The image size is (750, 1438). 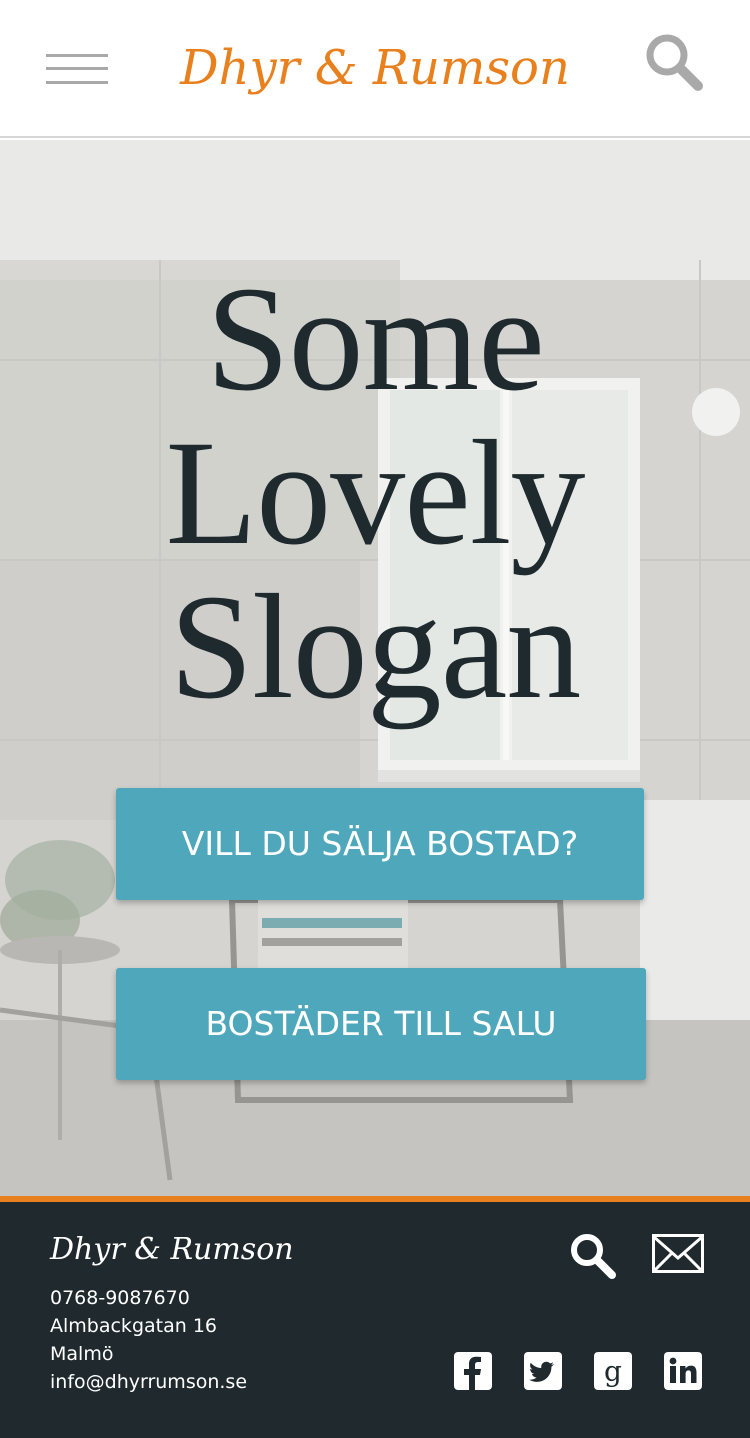 I want to click on sell-home-button: VILL DU SÄLJA BOSTAD?, so click(x=380, y=844).